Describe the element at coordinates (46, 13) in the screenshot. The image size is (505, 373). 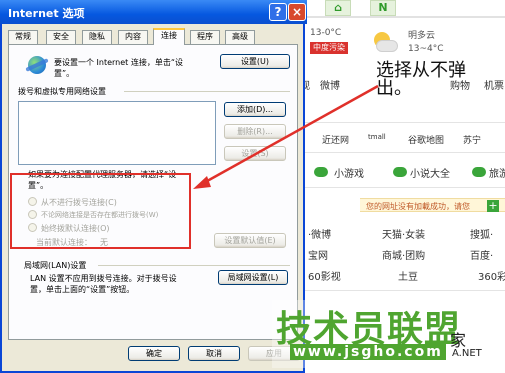
I see `dialog-title: Internet 选项` at that location.